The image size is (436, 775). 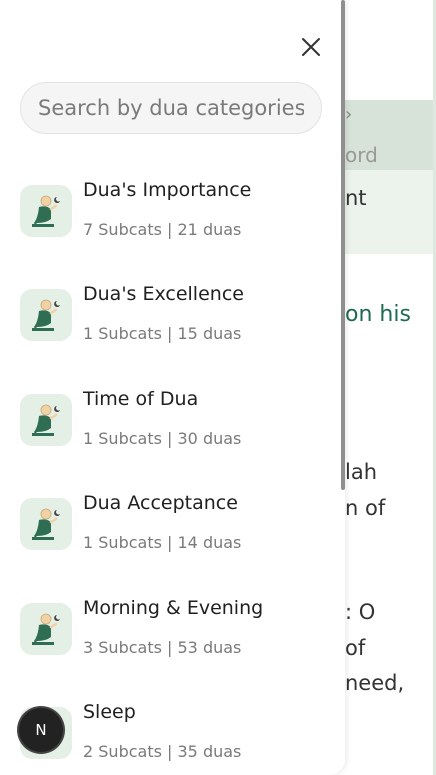 I want to click on close-icon, so click(x=311, y=47).